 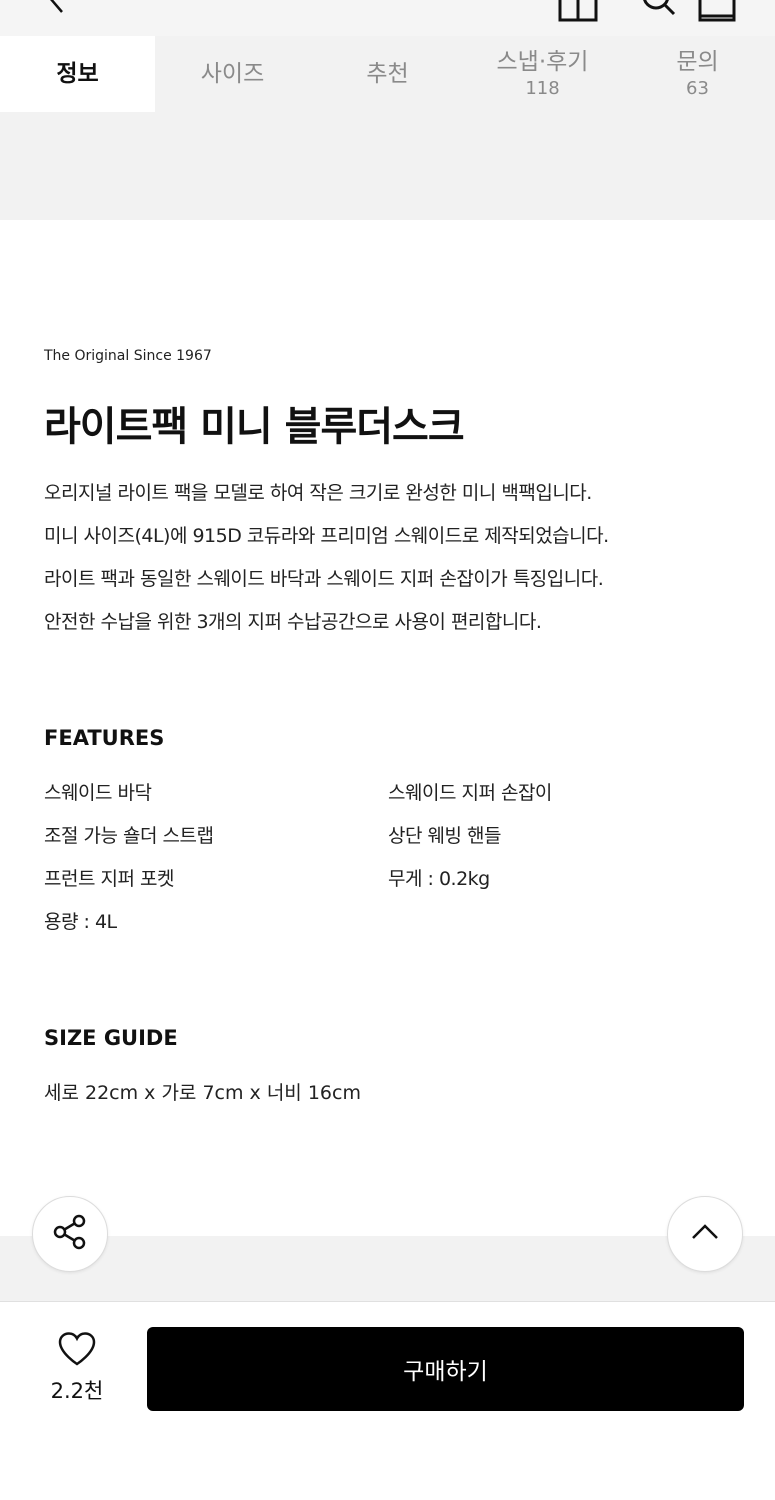 I want to click on description-line: 안전한 수납을 위한 3개의 지퍼 수납공간으로 사용이 편리합니다., so click(x=293, y=622).